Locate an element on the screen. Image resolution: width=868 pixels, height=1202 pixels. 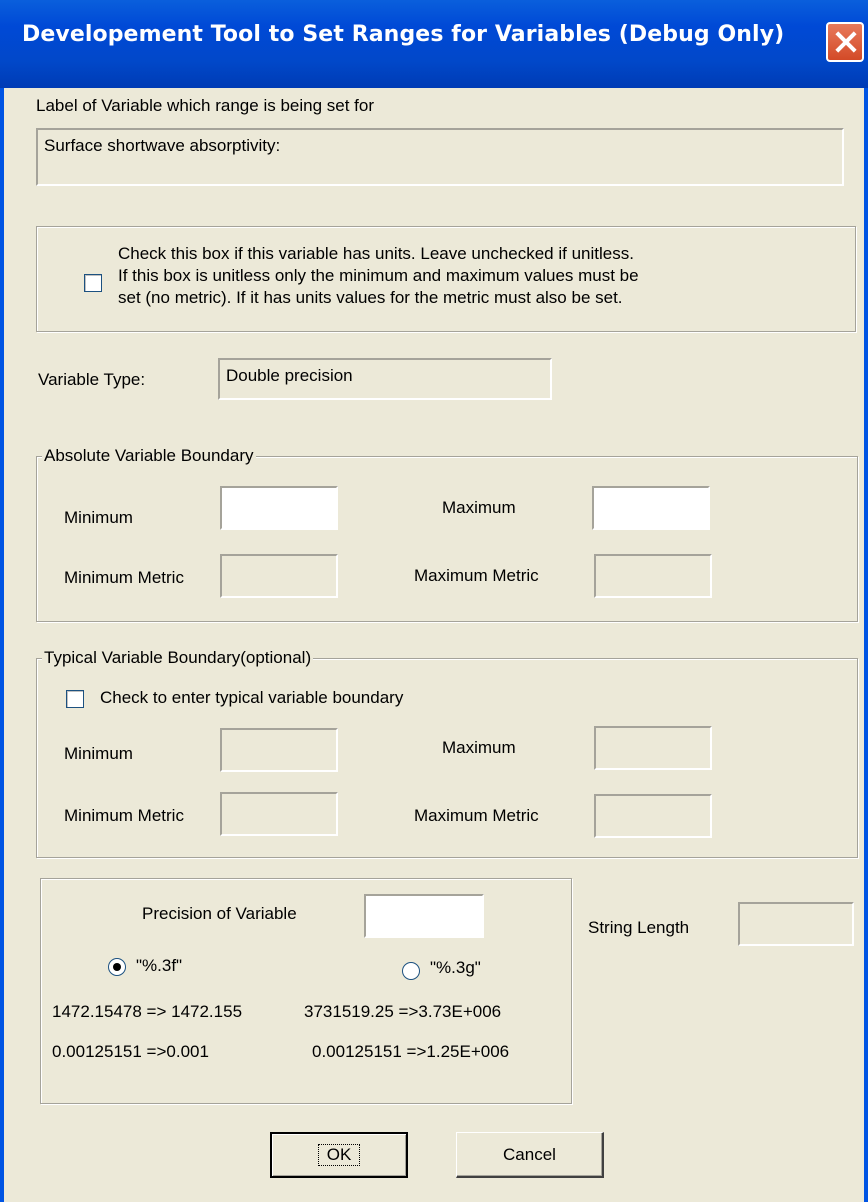
cancel-button-label: Cancel is located at coordinates (529, 1154).